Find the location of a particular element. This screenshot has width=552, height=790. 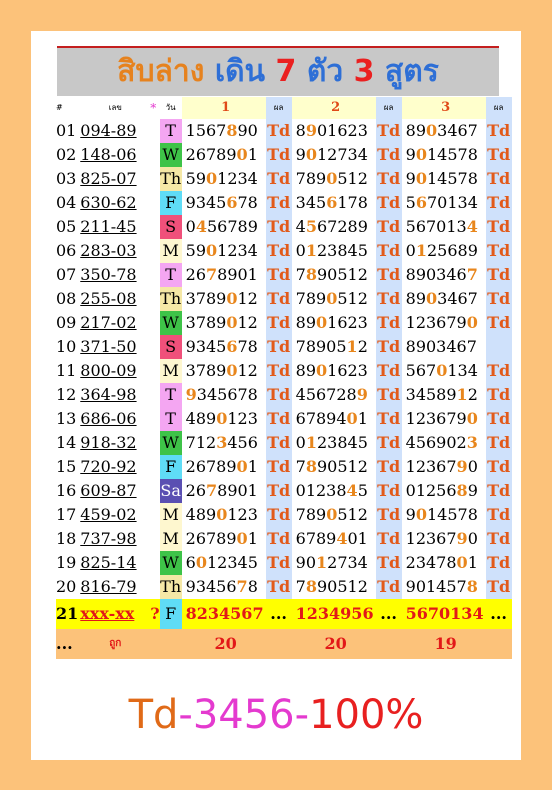

header-formula-2: 2 is located at coordinates (333, 108).